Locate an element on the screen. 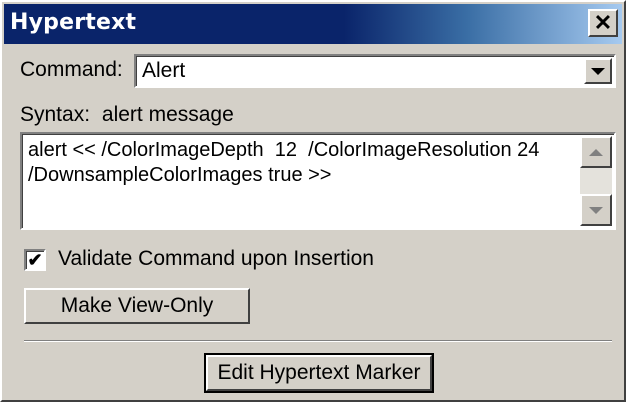 Image resolution: width=630 pixels, height=406 pixels. syntax-value: alert message is located at coordinates (167, 114).